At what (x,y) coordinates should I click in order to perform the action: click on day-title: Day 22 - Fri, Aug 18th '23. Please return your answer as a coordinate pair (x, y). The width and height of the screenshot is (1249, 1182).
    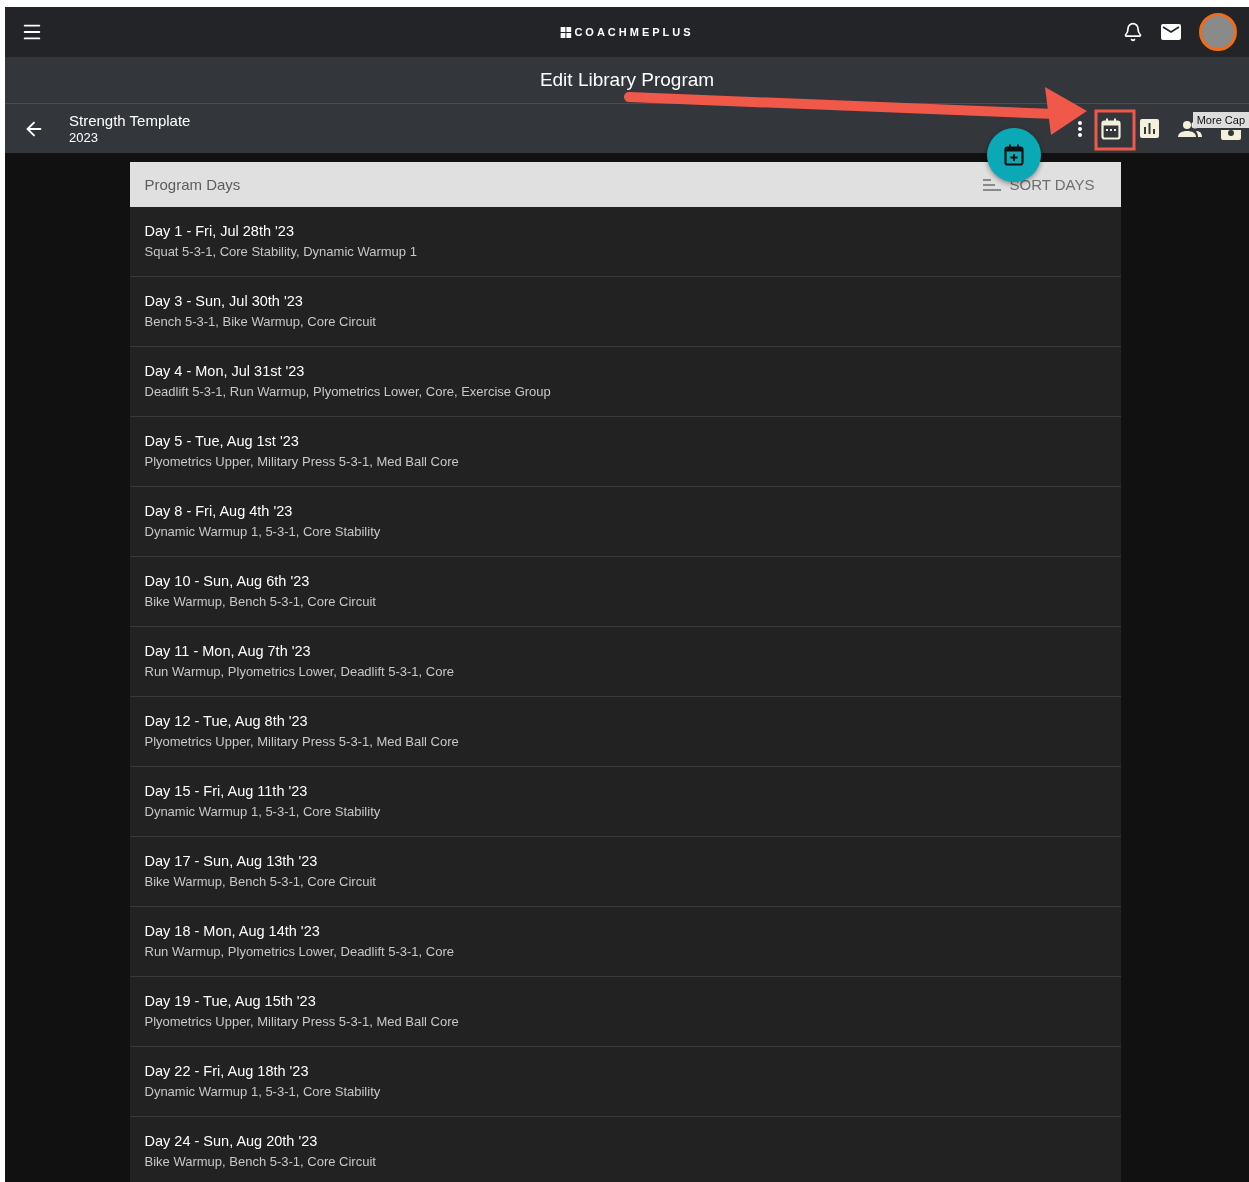
    Looking at the image, I should click on (227, 1071).